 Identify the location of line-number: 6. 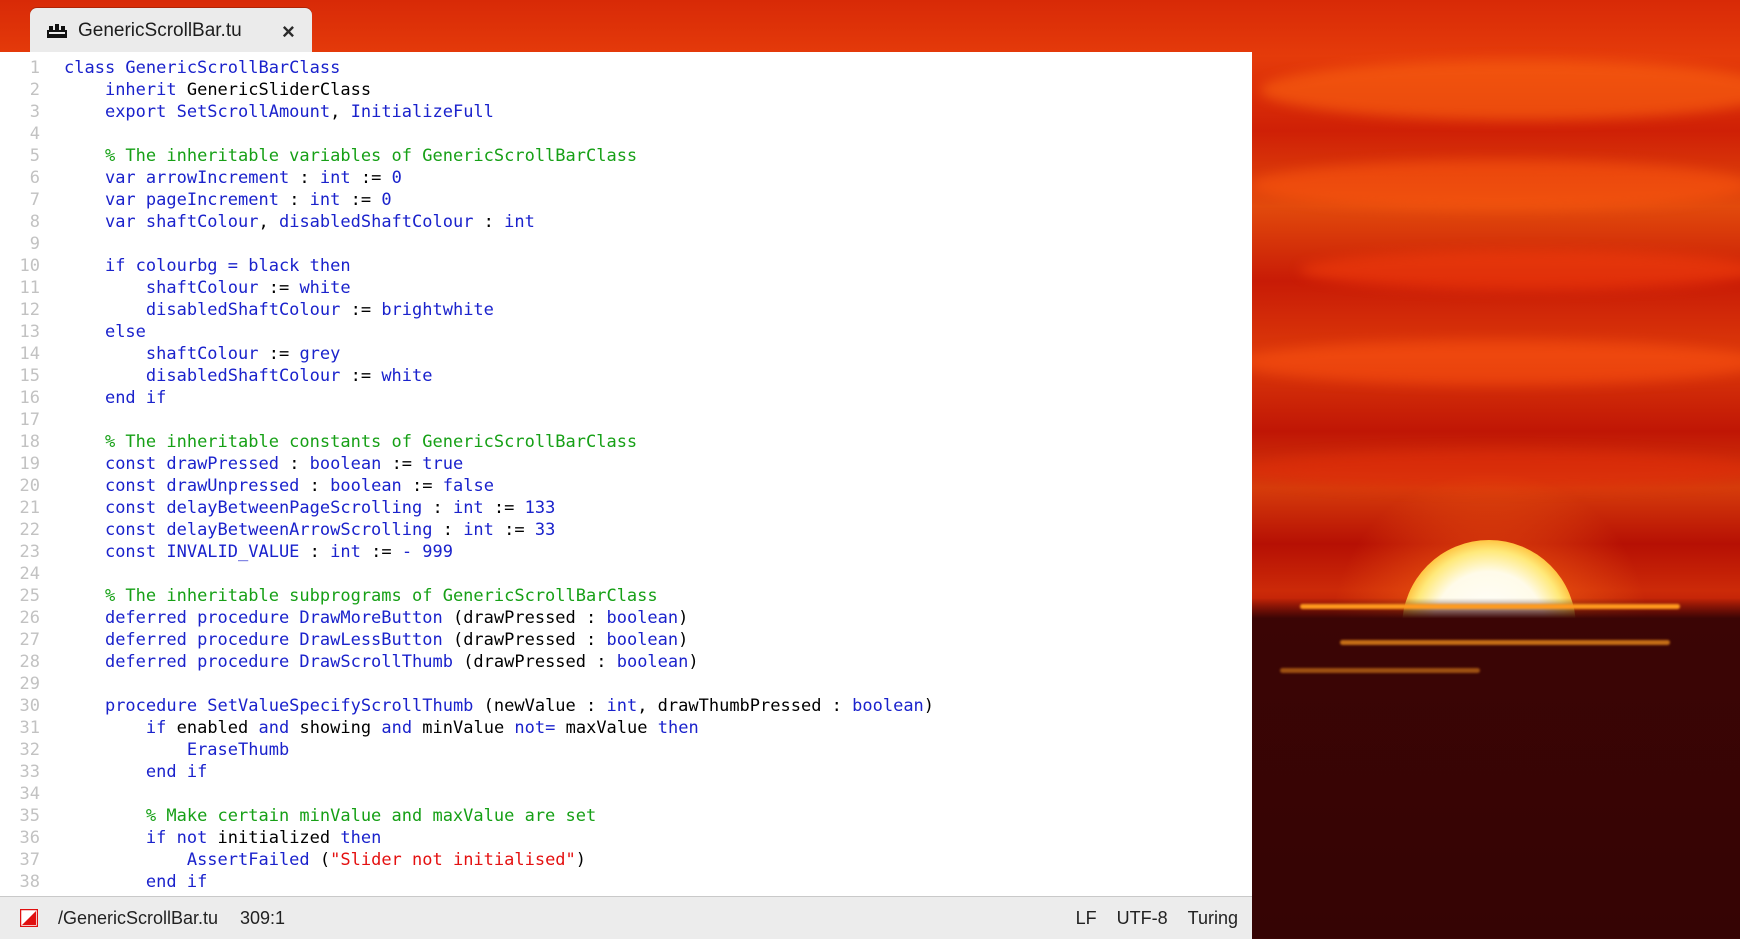
(34, 178).